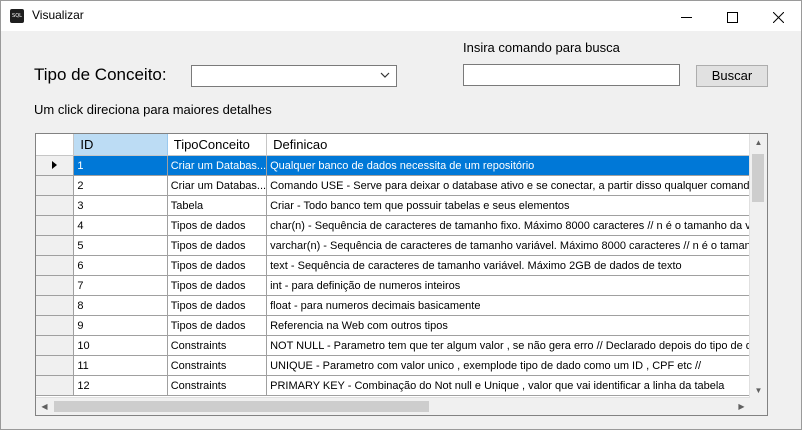 The height and width of the screenshot is (430, 802). What do you see at coordinates (120, 365) in the screenshot?
I see `cell-id: 11` at bounding box center [120, 365].